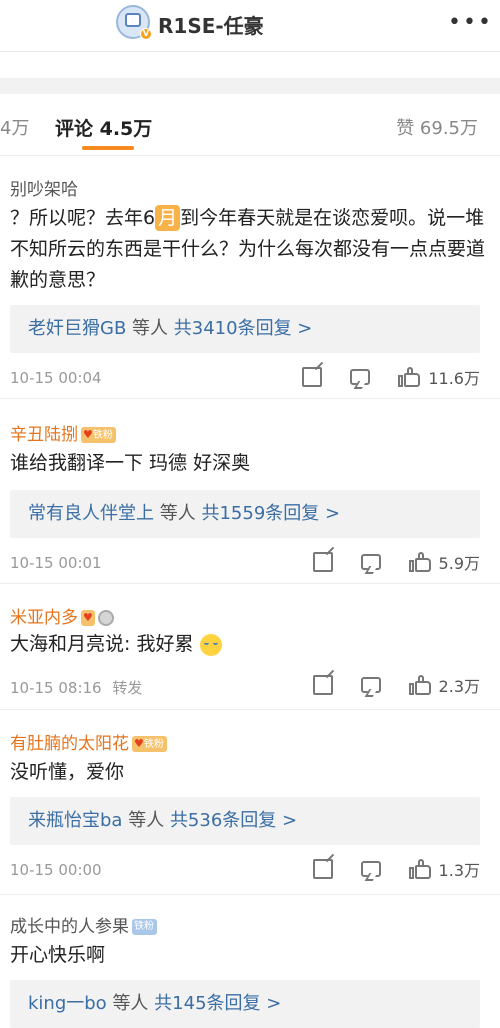 Image resolution: width=500 pixels, height=1028 pixels. What do you see at coordinates (250, 73) in the screenshot?
I see `spacer` at bounding box center [250, 73].